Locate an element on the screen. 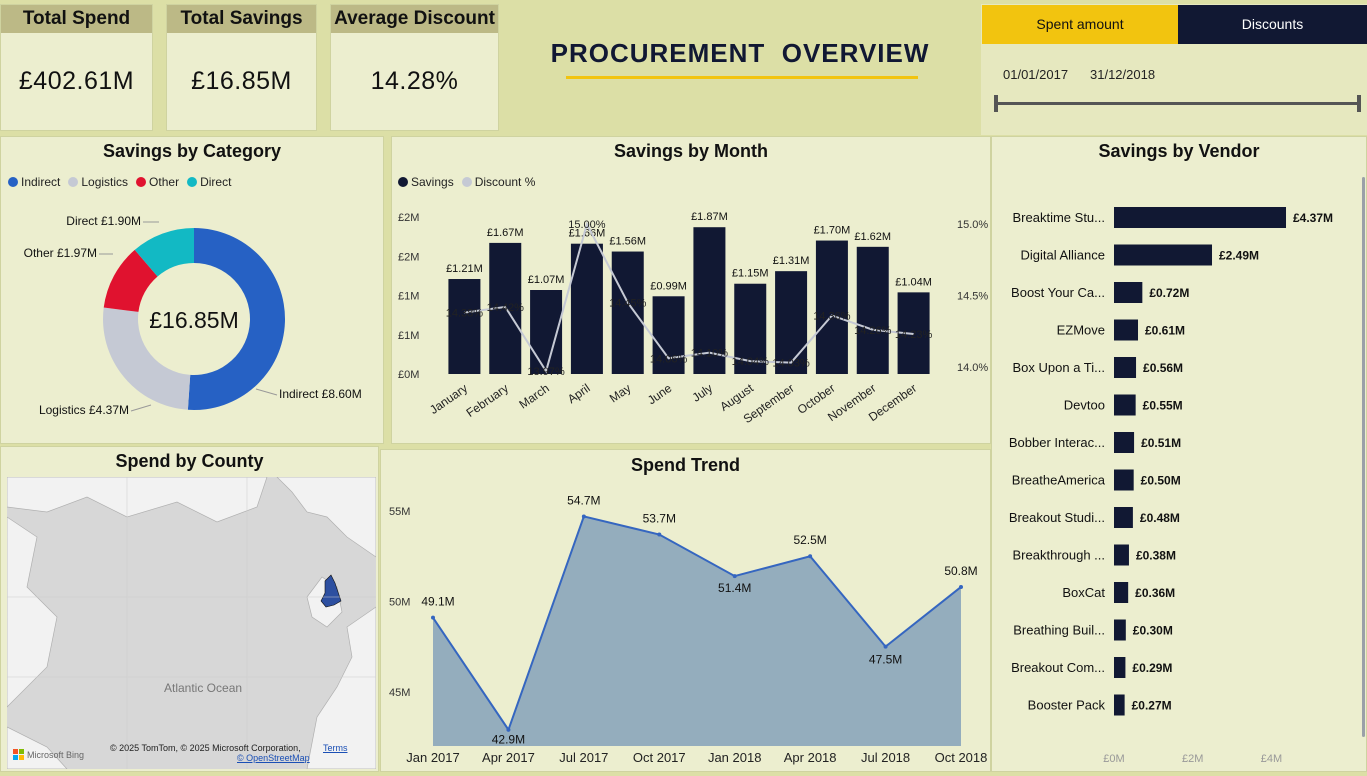 The width and height of the screenshot is (1367, 776). vendor-data-label: £0.56M is located at coordinates (1163, 368).